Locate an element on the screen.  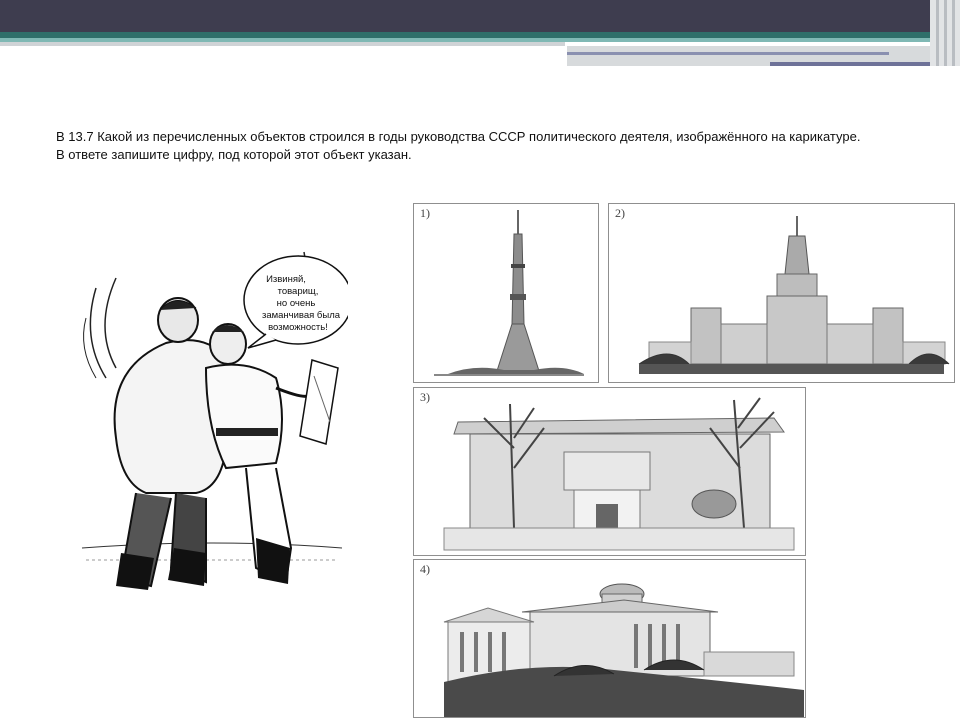
pashkov-house-drawing is located at coordinates (623, 650).